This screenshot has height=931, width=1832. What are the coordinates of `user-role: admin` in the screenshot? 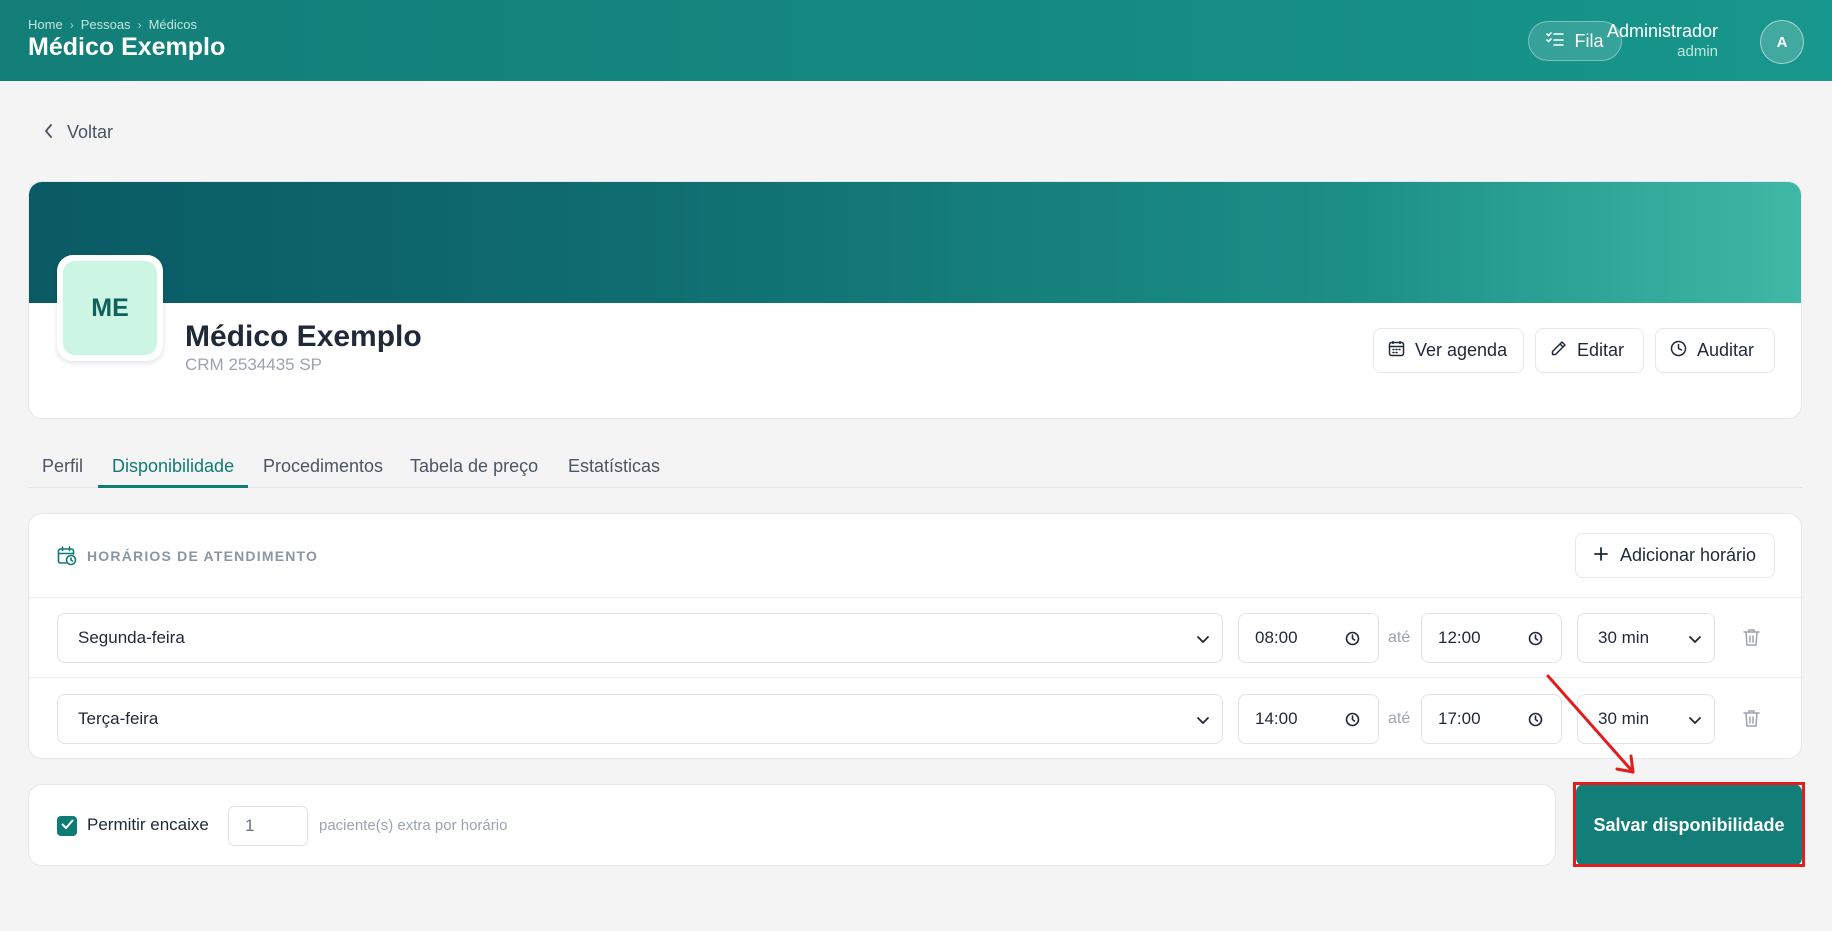 It's located at (1697, 51).